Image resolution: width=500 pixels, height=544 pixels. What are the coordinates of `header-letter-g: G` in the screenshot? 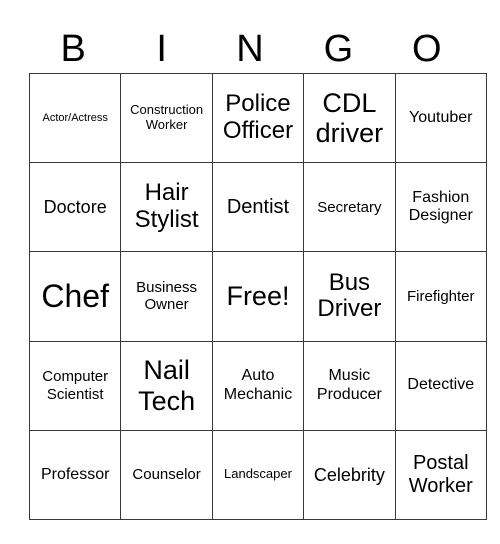 It's located at (338, 49).